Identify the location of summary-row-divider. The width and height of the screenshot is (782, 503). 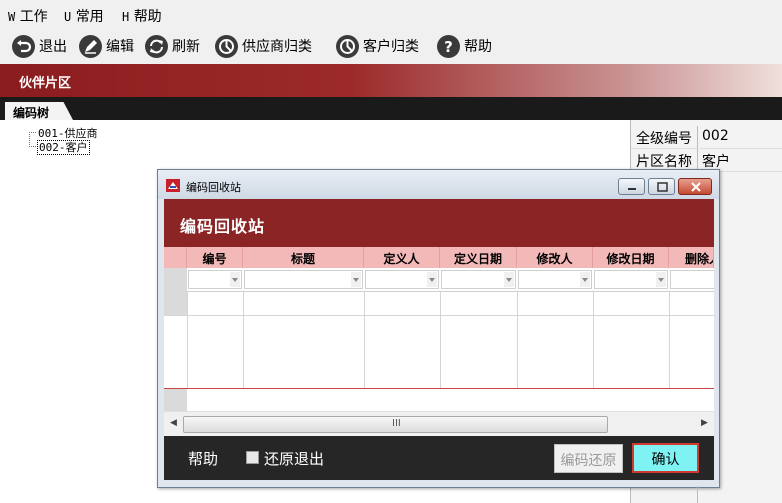
(439, 388).